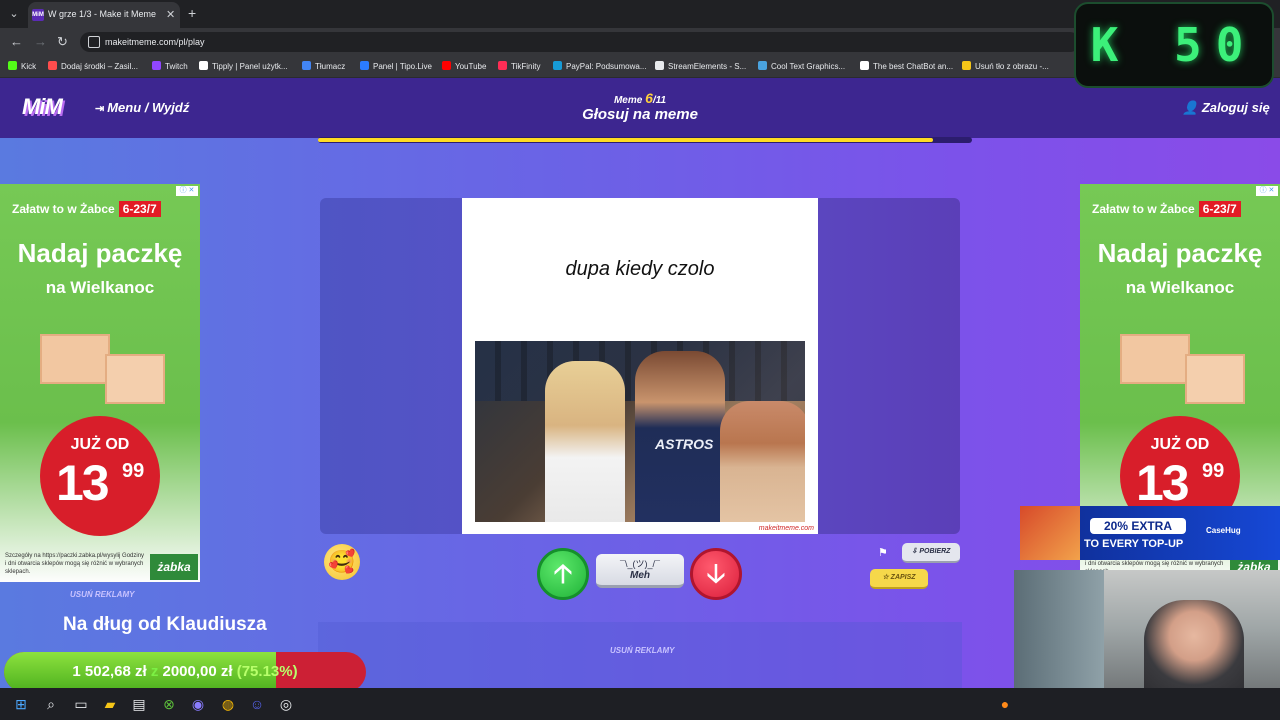 This screenshot has height=720, width=1280. Describe the element at coordinates (684, 444) in the screenshot. I see `shirt-text: ASTROS` at that location.